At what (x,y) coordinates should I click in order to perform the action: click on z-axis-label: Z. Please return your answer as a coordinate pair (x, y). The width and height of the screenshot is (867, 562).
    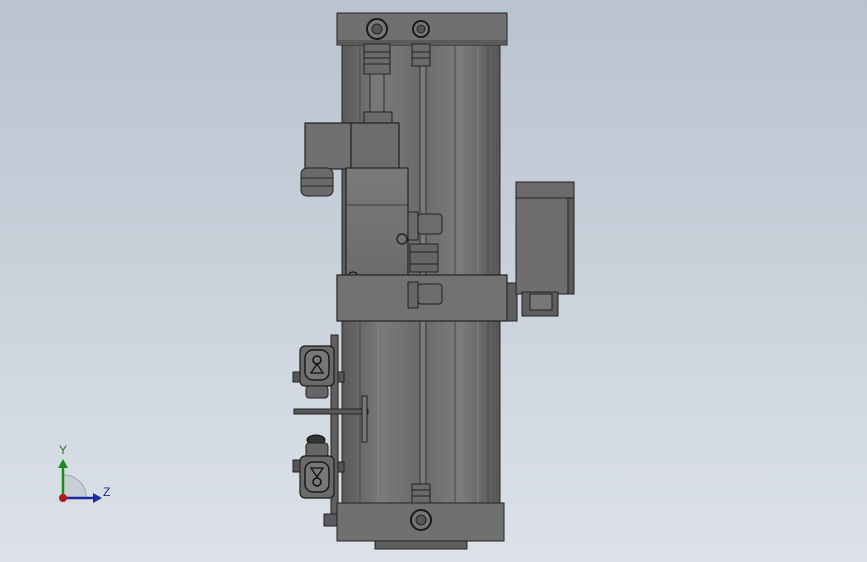
    Looking at the image, I should click on (107, 492).